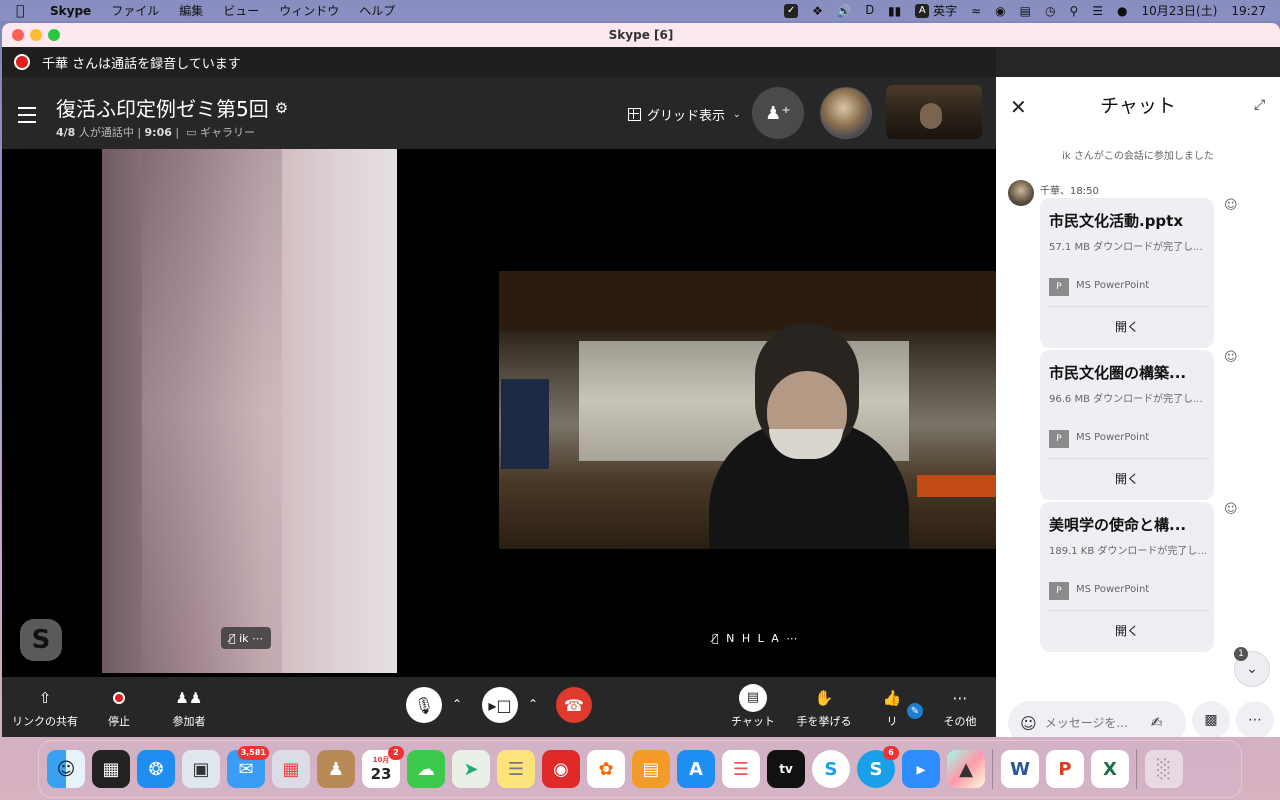 This screenshot has height=800, width=1280. What do you see at coordinates (1073, 11) in the screenshot?
I see `spotlight-search-icon: ⚲` at bounding box center [1073, 11].